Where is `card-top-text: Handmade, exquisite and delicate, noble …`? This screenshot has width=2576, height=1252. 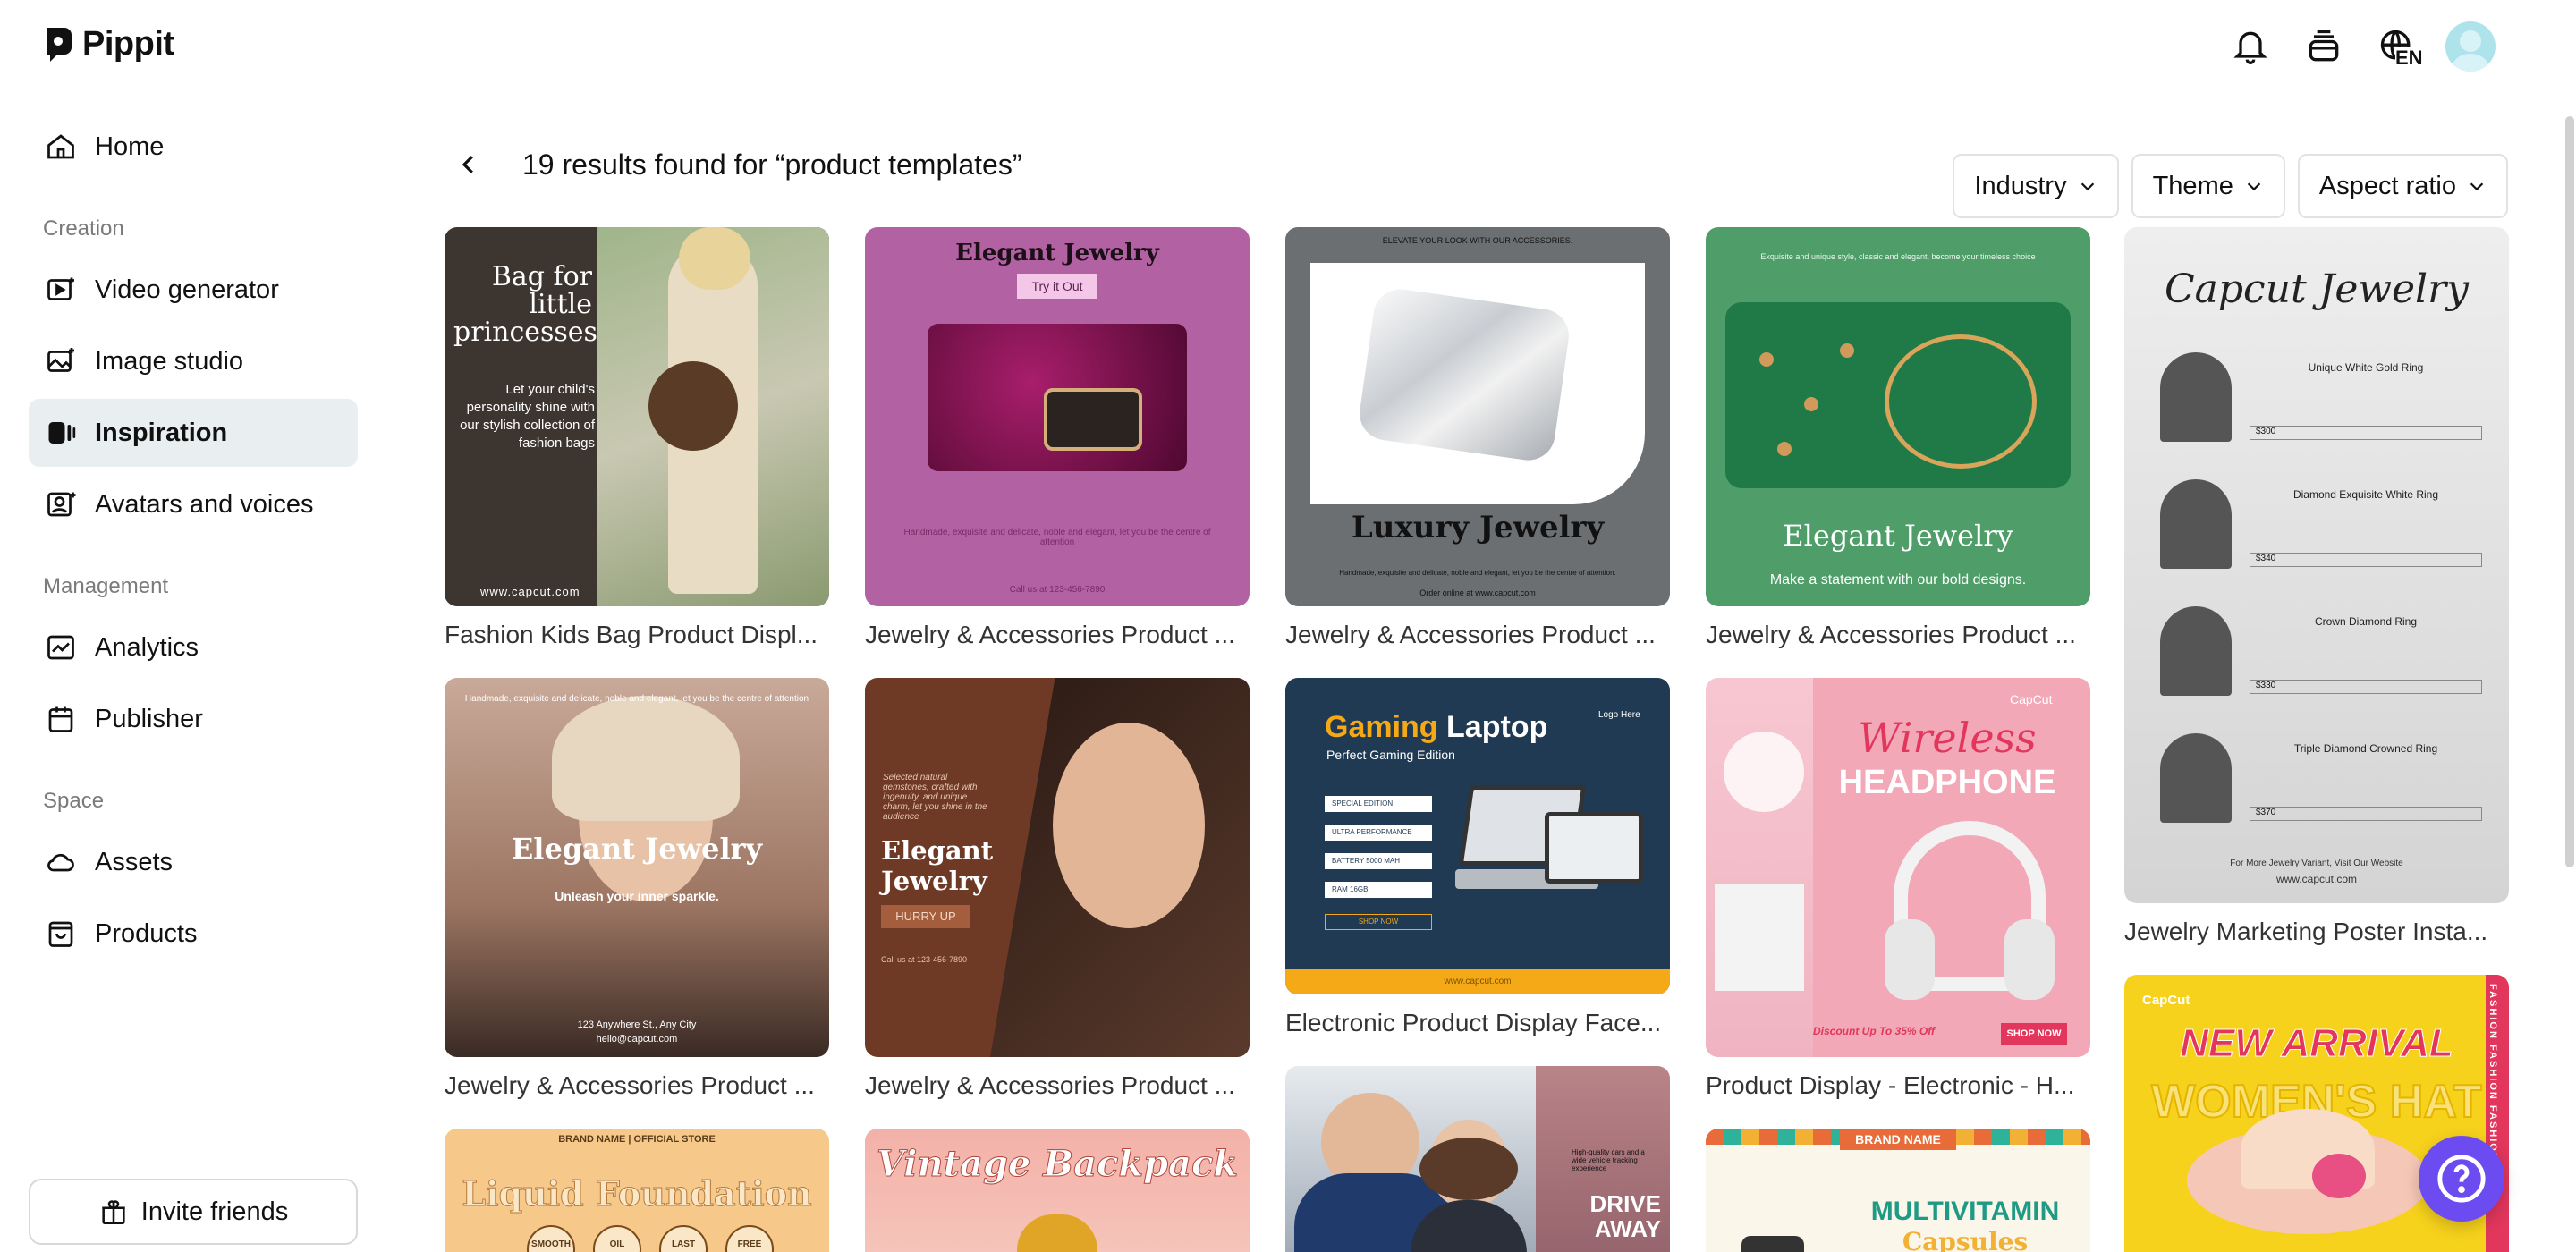
card-top-text: Handmade, exquisite and delicate, noble … is located at coordinates (636, 699).